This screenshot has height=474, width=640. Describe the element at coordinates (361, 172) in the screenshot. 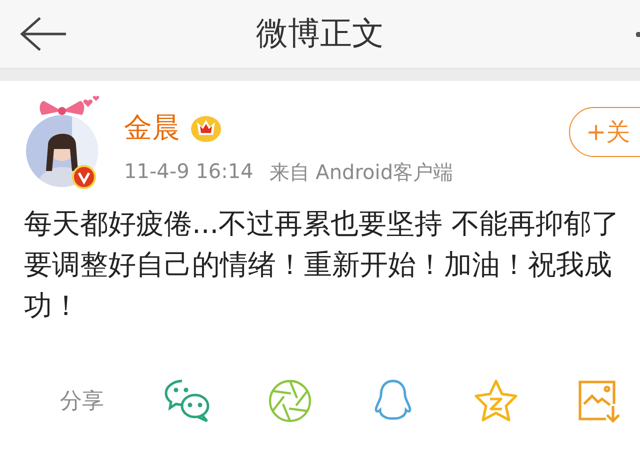

I see `post-source: 来自 Android客户端` at that location.